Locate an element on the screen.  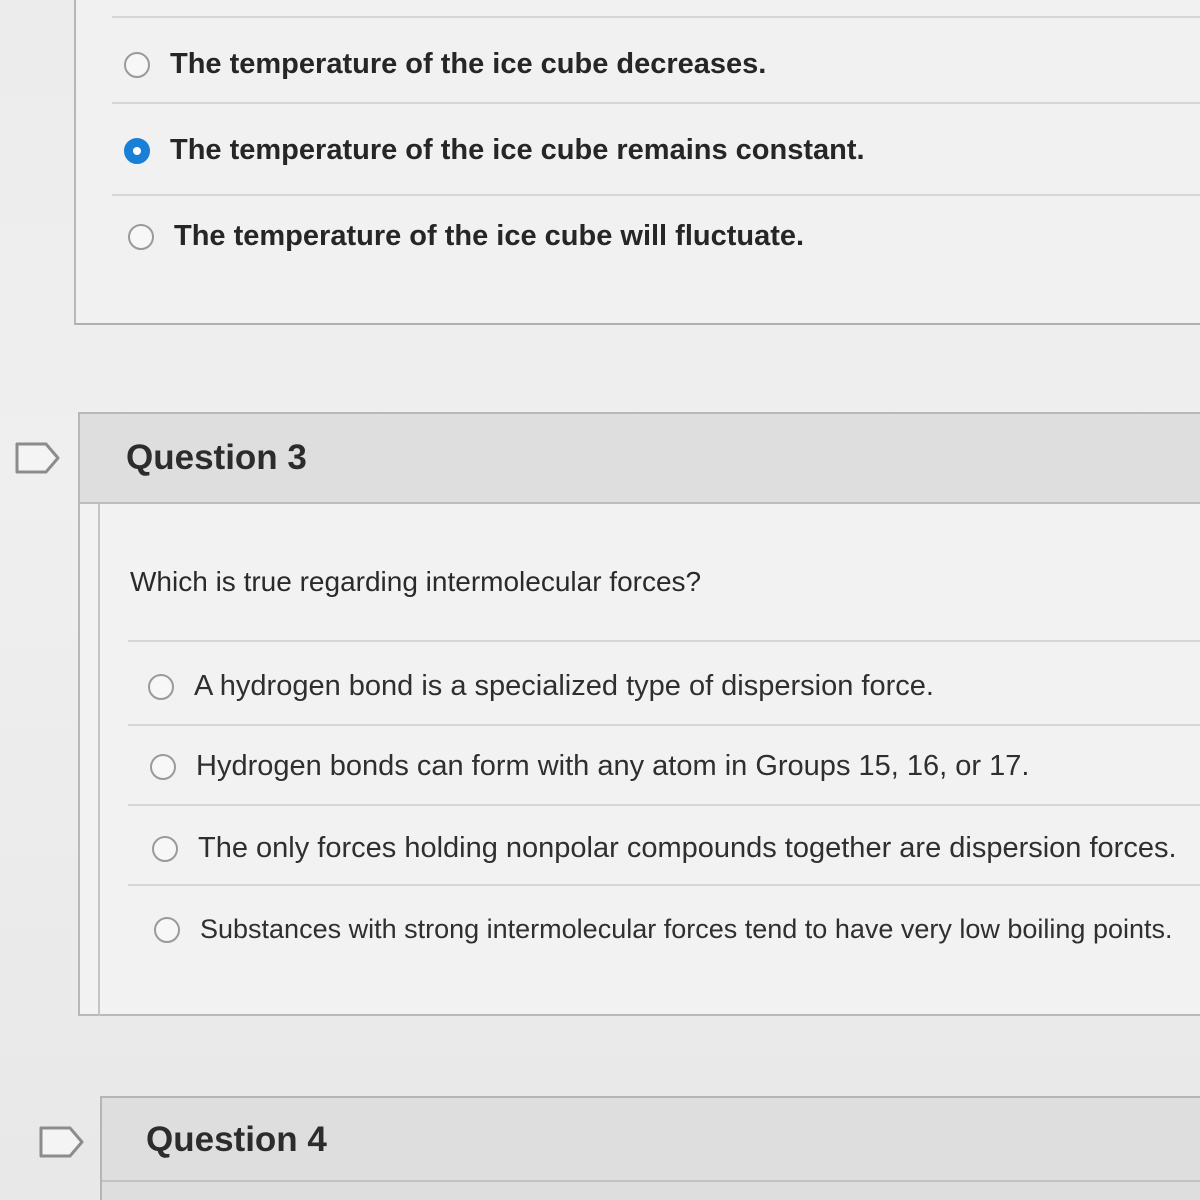
question-4-header-divider is located at coordinates (651, 1181).